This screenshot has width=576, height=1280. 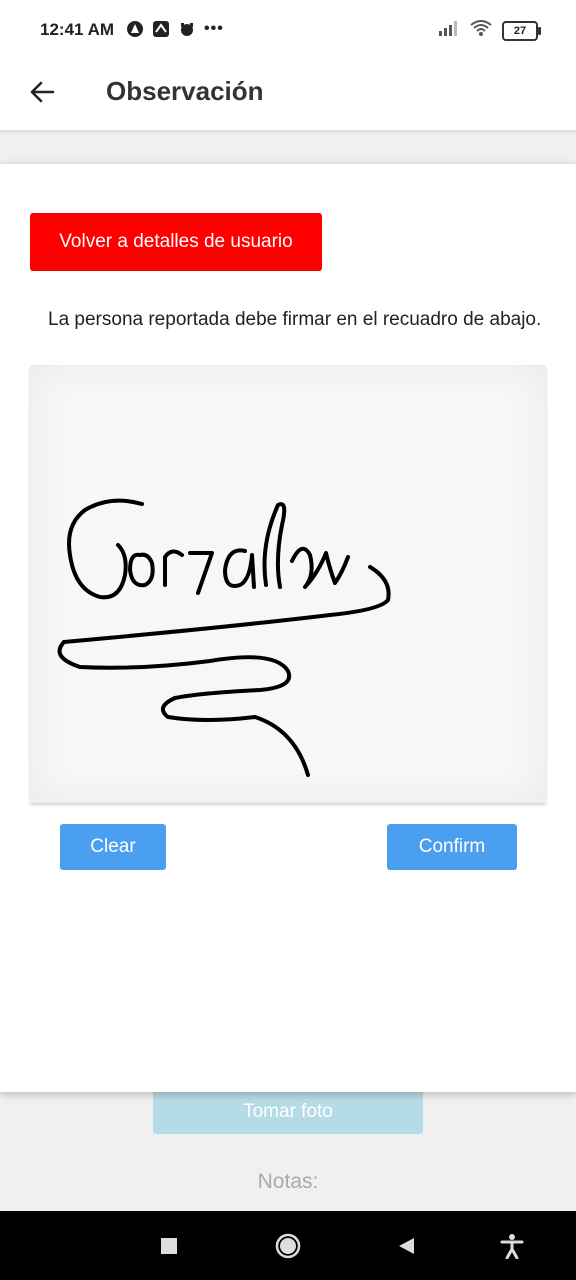 What do you see at coordinates (185, 91) in the screenshot?
I see `page-title: Observación` at bounding box center [185, 91].